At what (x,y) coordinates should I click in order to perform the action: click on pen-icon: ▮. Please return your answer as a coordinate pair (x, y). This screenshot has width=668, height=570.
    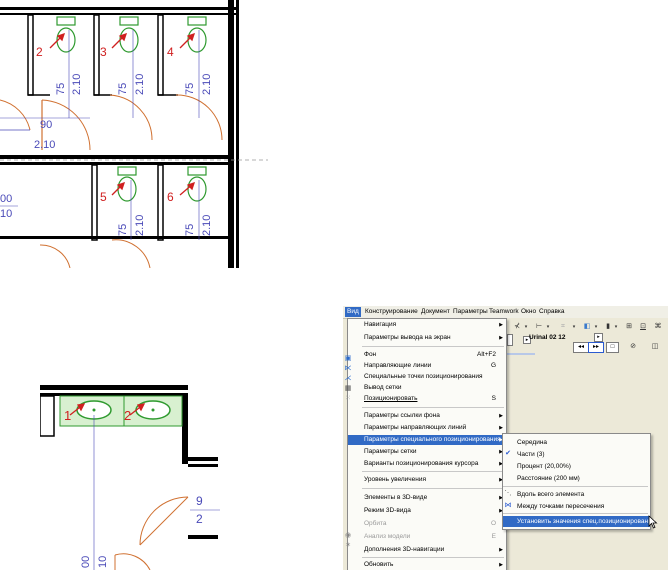
    Looking at the image, I should click on (608, 327).